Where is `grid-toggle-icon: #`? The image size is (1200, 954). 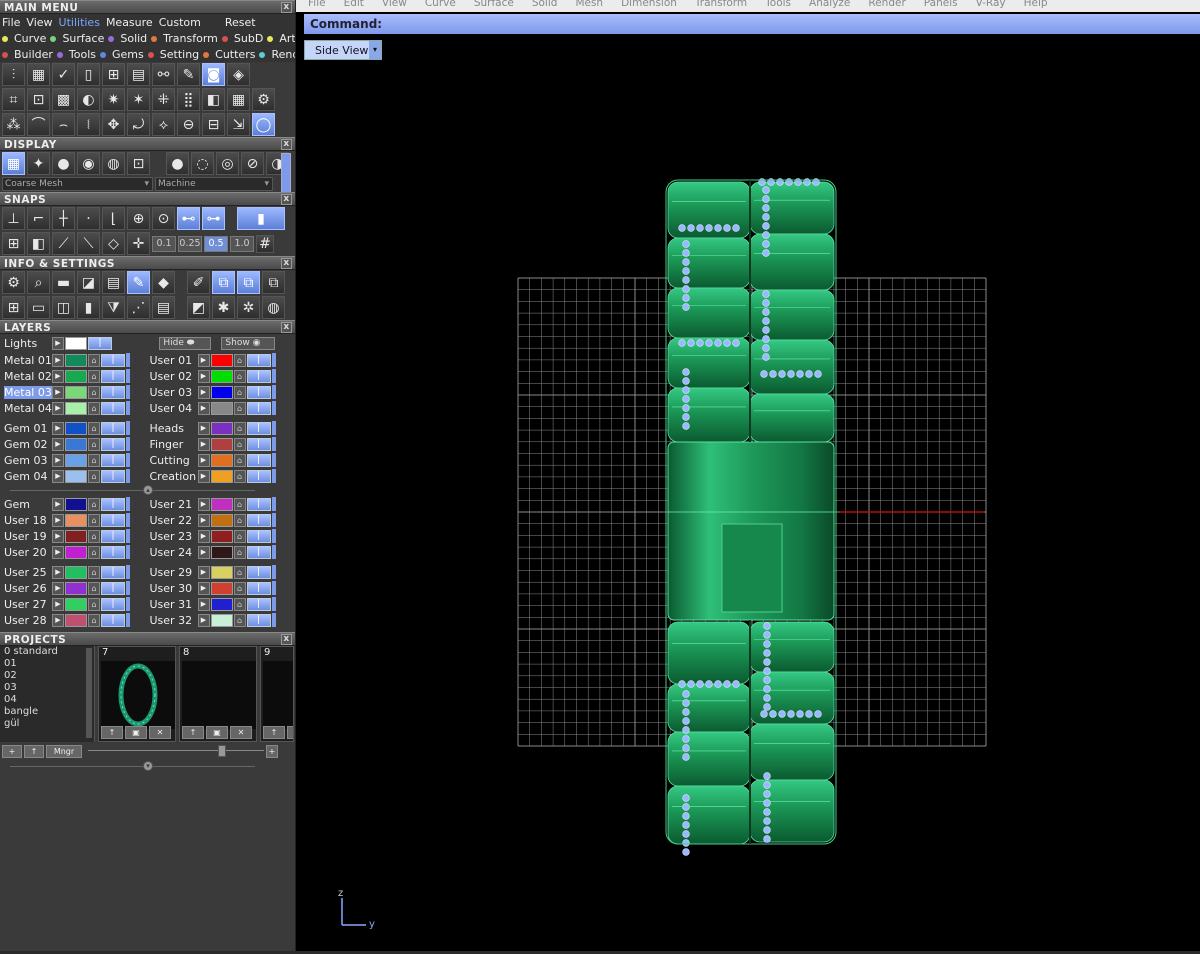 grid-toggle-icon: # is located at coordinates (265, 243).